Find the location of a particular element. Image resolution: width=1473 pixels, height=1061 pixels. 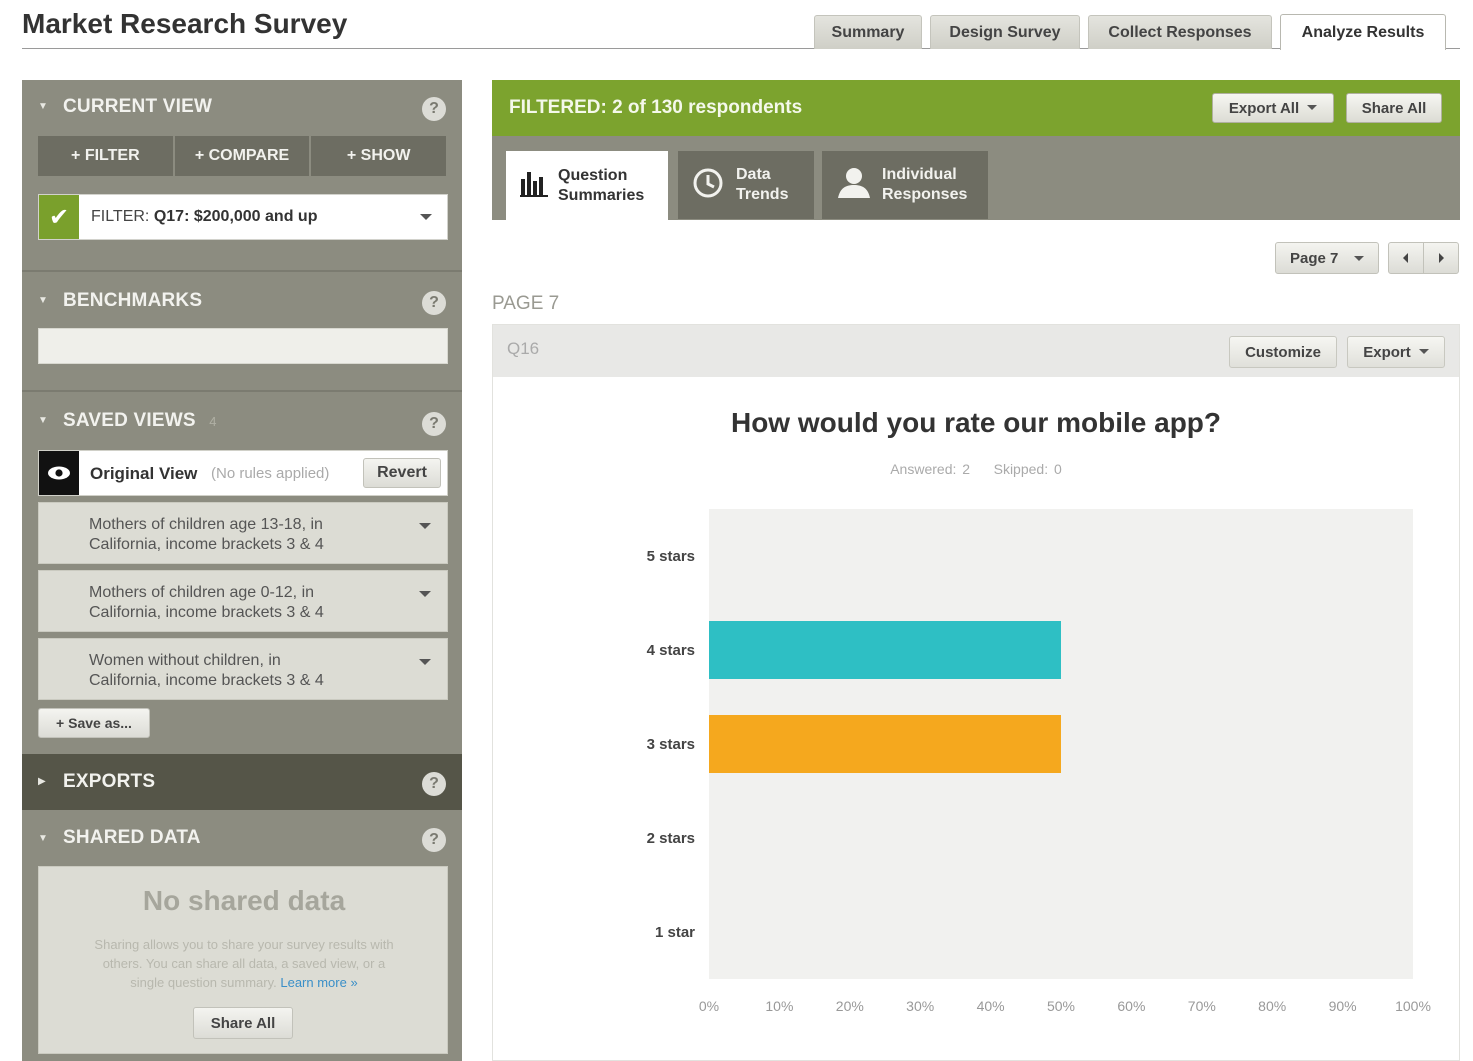

tab-label-line1: Individual is located at coordinates (919, 174).